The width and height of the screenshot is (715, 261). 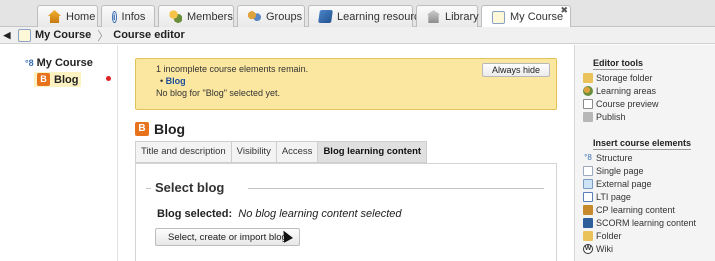 I want to click on tab-label: Groups, so click(x=284, y=16).